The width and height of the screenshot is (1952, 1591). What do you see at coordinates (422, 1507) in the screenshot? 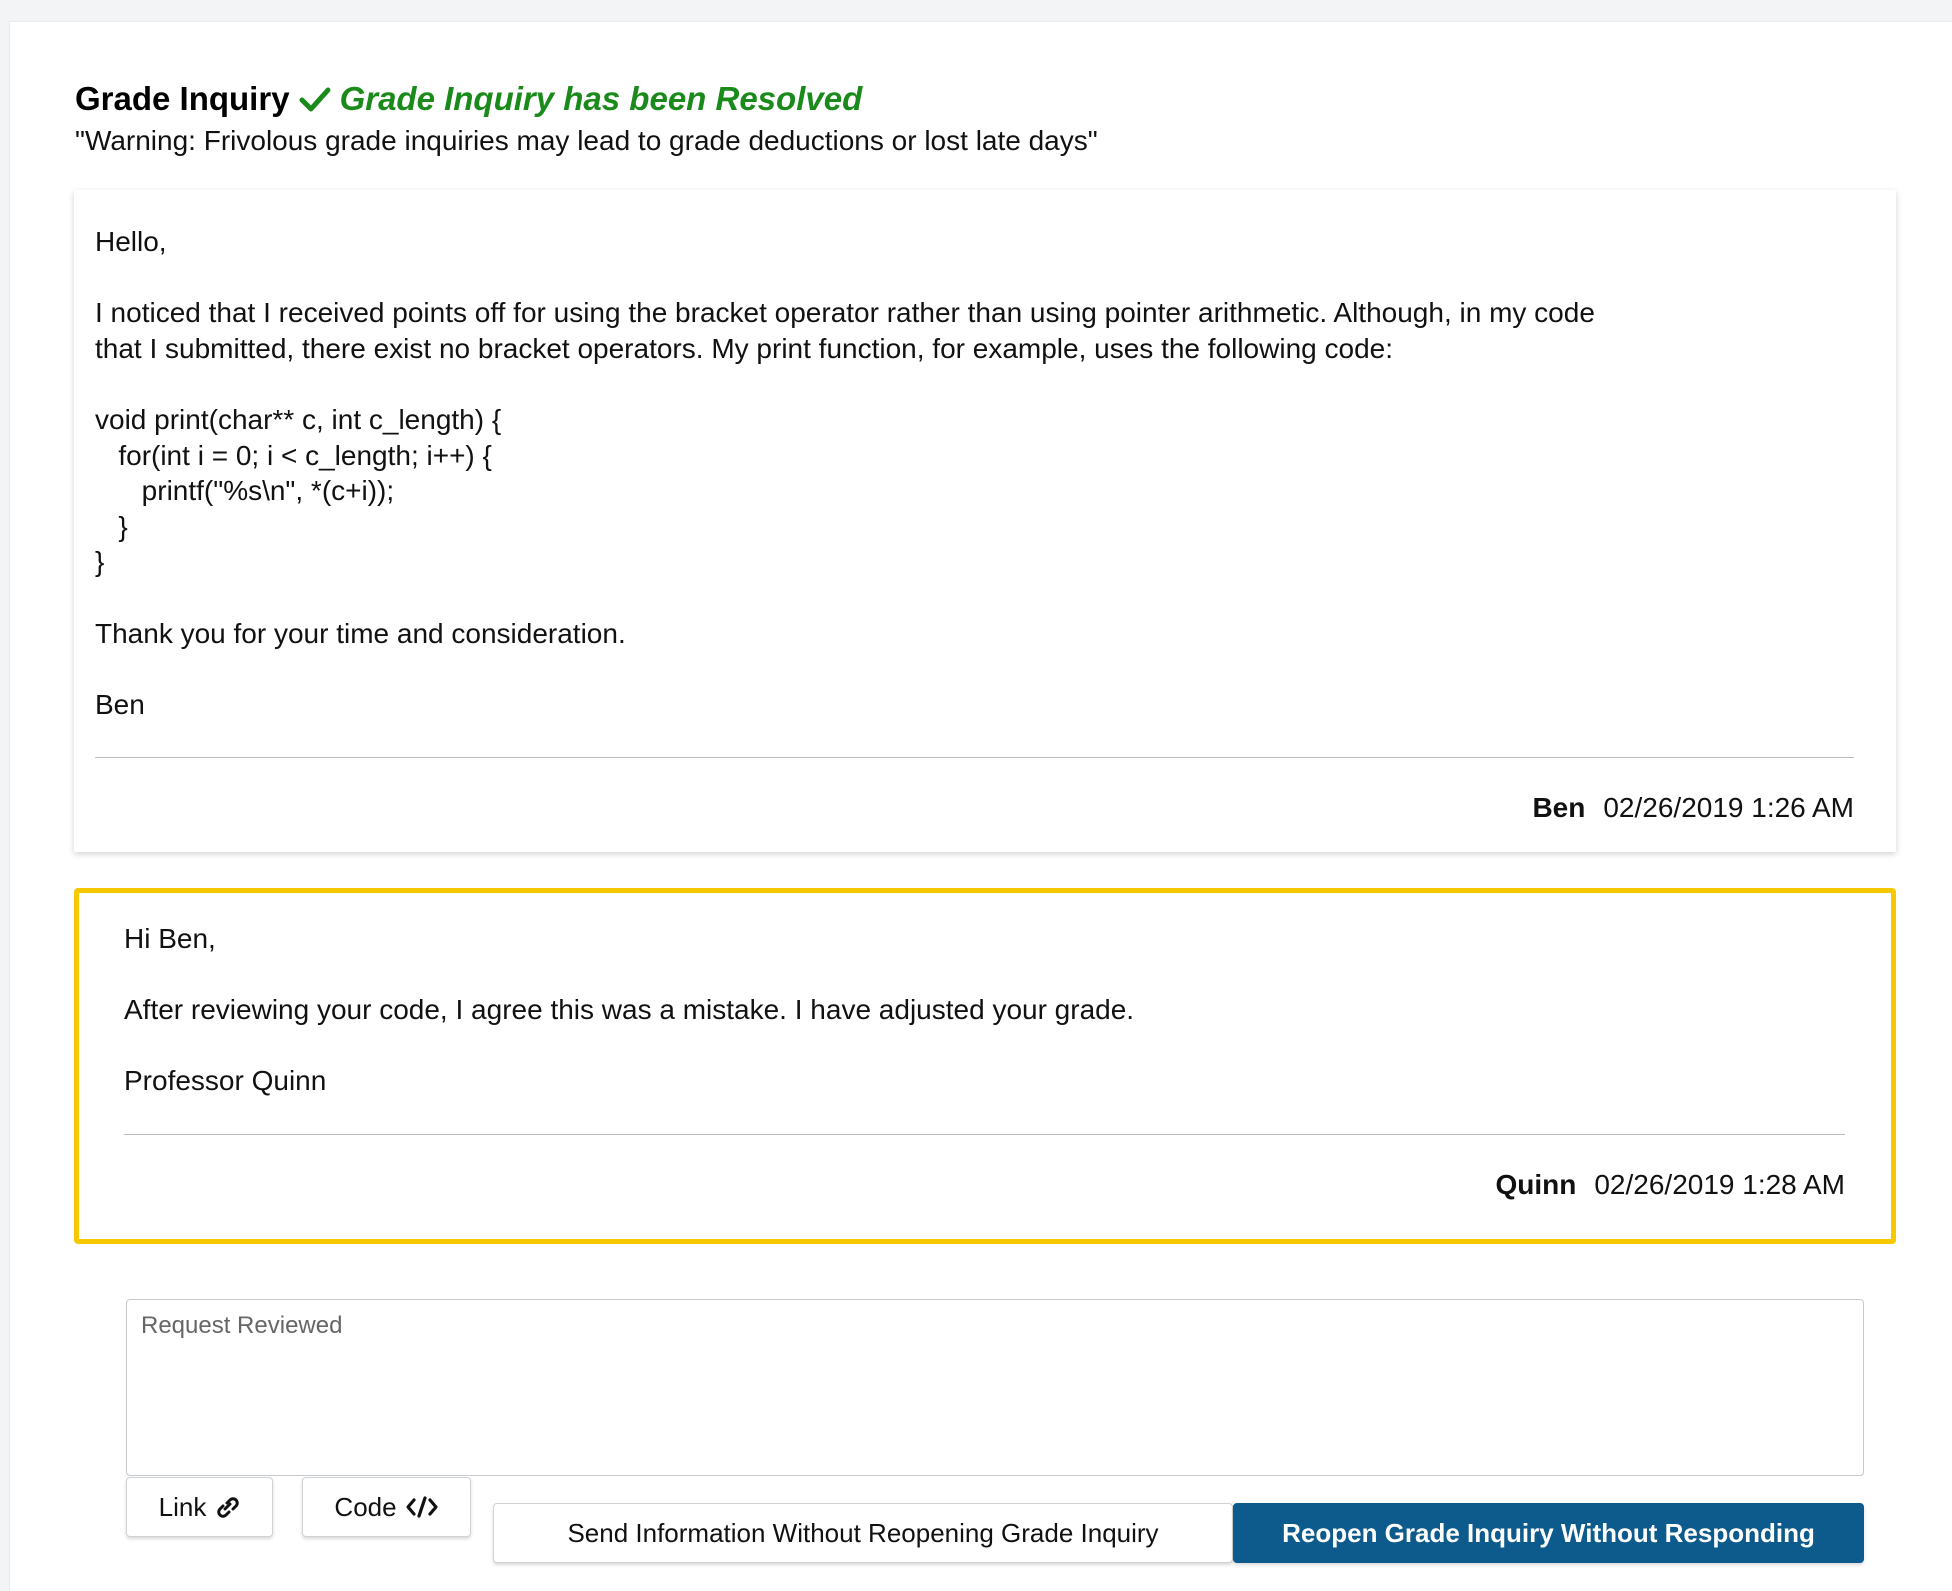
I see `code-icon` at bounding box center [422, 1507].